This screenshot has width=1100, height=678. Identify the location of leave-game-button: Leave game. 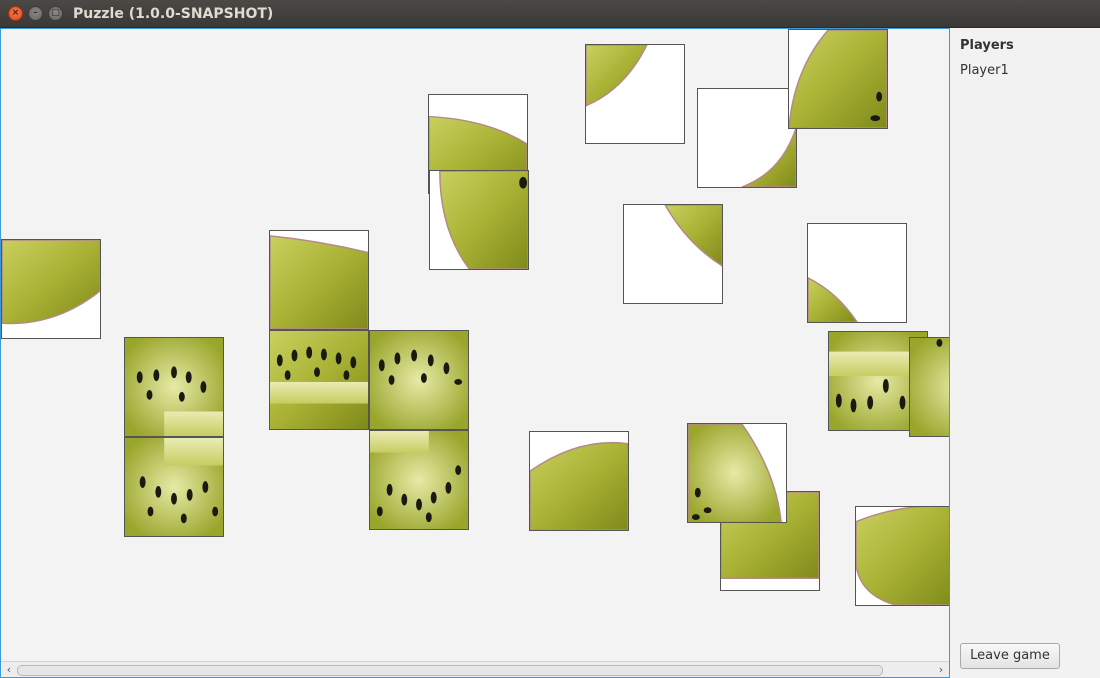
(1010, 656).